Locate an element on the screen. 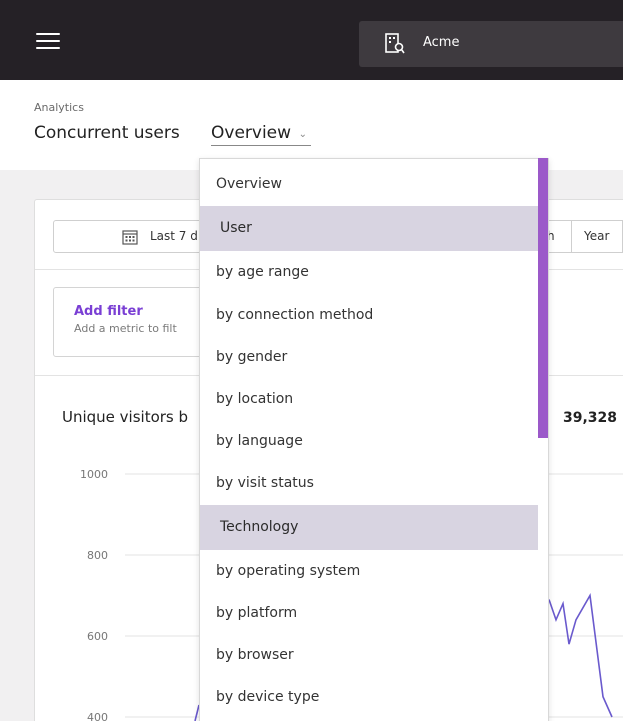  dropdown-option-label: by platform is located at coordinates (257, 613).